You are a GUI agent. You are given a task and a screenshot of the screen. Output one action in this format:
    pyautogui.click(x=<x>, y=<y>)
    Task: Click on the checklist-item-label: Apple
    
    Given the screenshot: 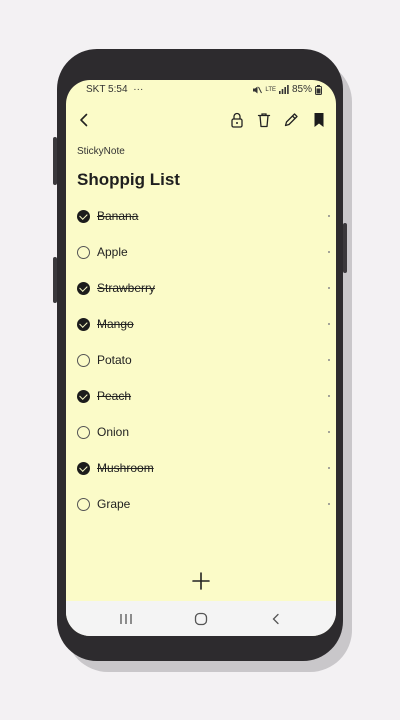 What is the action you would take?
    pyautogui.click(x=112, y=252)
    